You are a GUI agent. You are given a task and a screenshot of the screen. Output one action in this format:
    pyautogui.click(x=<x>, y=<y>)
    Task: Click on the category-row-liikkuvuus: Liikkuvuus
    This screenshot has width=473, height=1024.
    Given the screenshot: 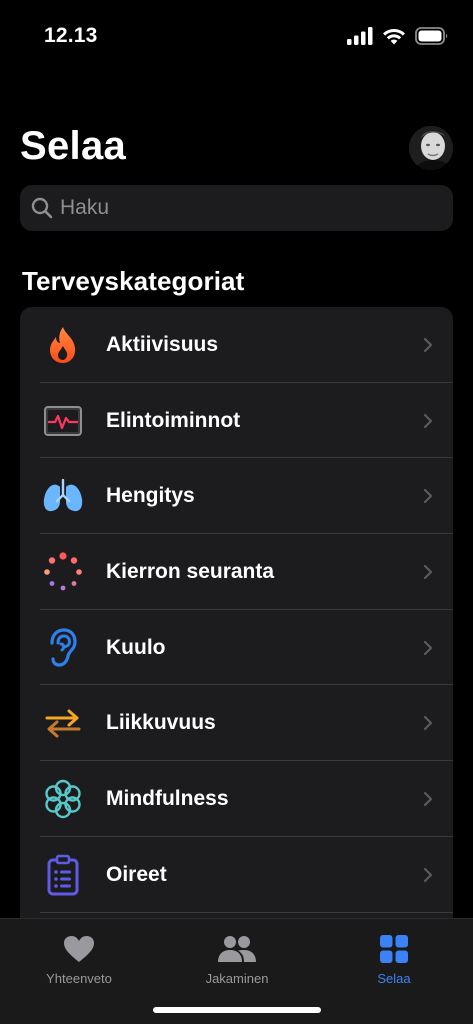 What is the action you would take?
    pyautogui.click(x=236, y=723)
    